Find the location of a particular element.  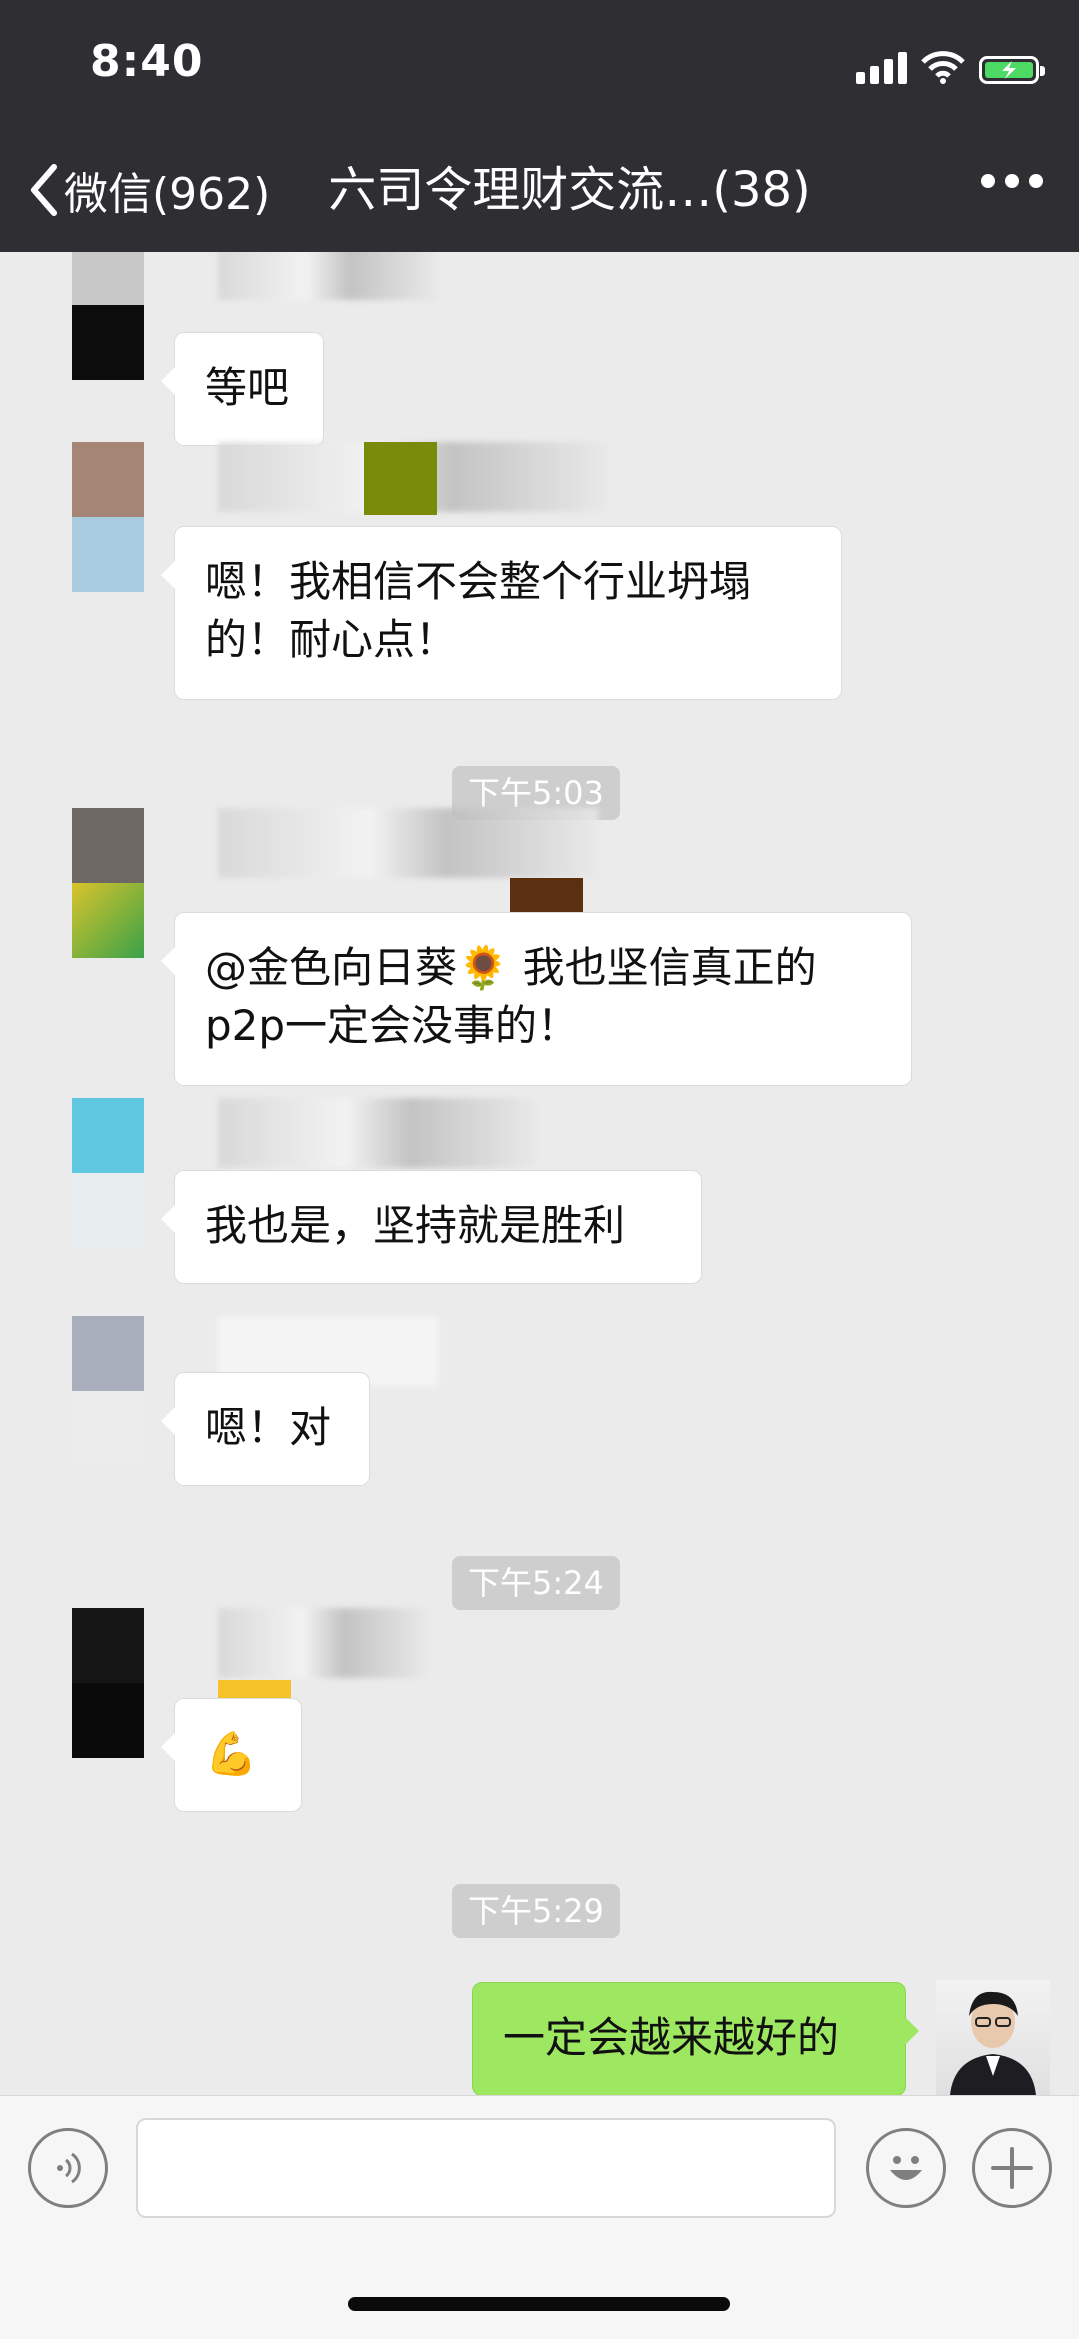

emoji-button is located at coordinates (906, 2168).